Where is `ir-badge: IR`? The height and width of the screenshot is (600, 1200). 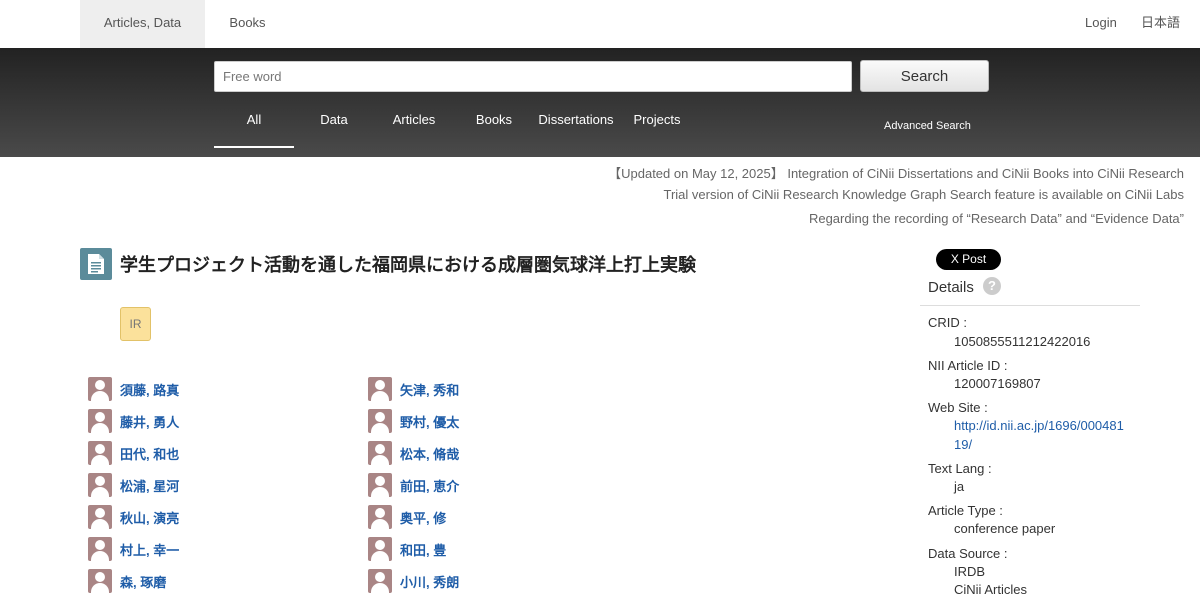 ir-badge: IR is located at coordinates (135, 324).